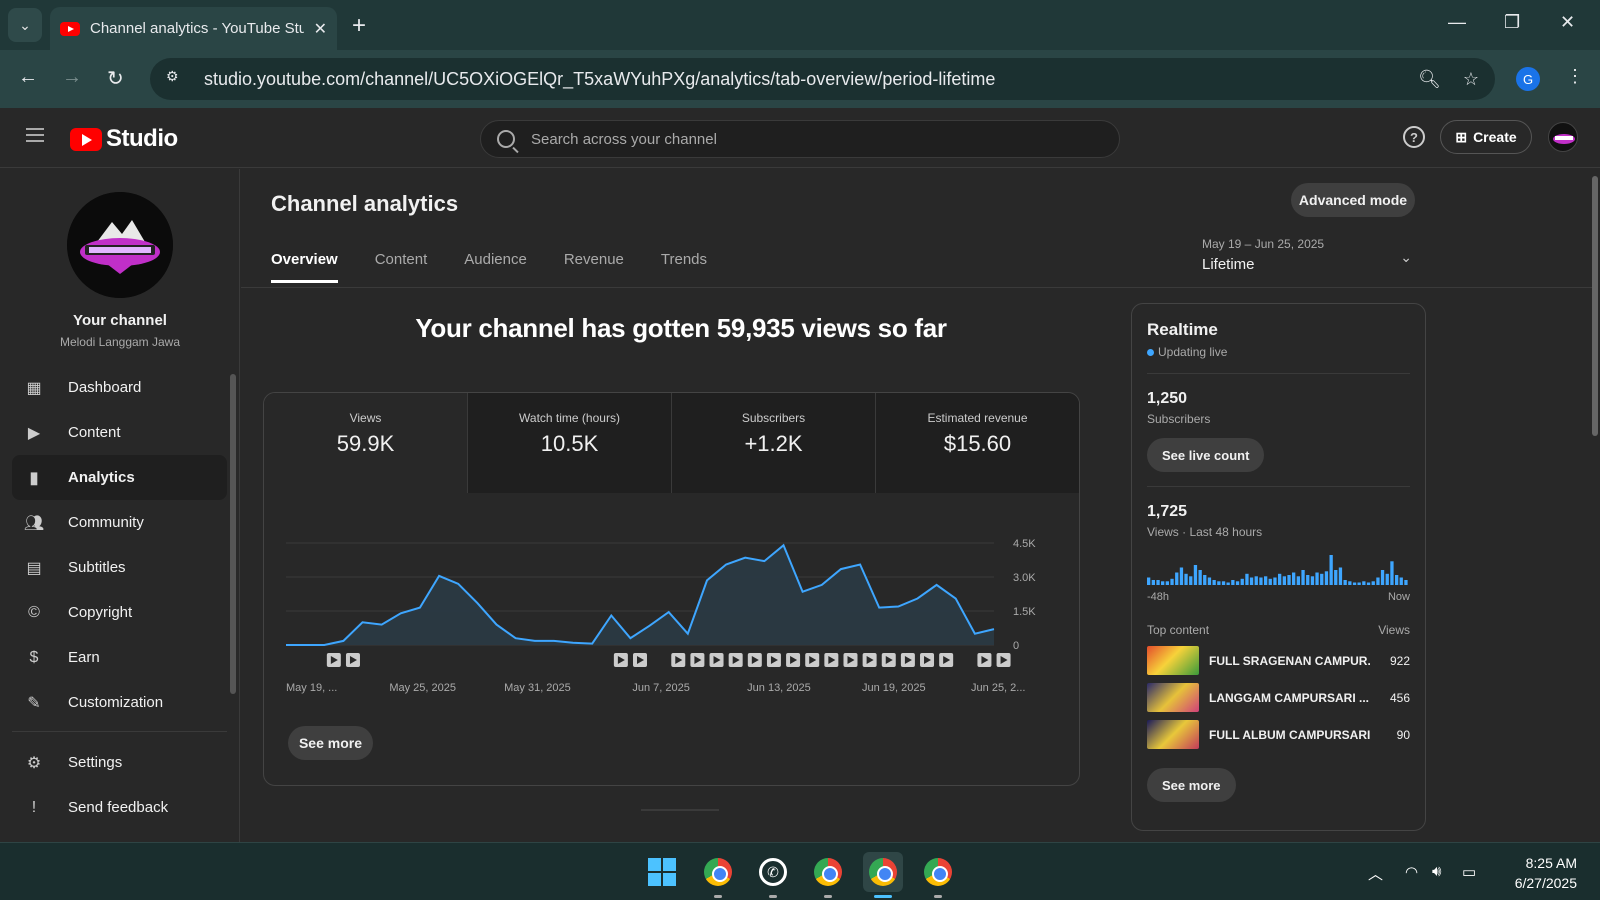 This screenshot has height=900, width=1600. What do you see at coordinates (177, 79) in the screenshot?
I see `site-info-icon: ⚙` at bounding box center [177, 79].